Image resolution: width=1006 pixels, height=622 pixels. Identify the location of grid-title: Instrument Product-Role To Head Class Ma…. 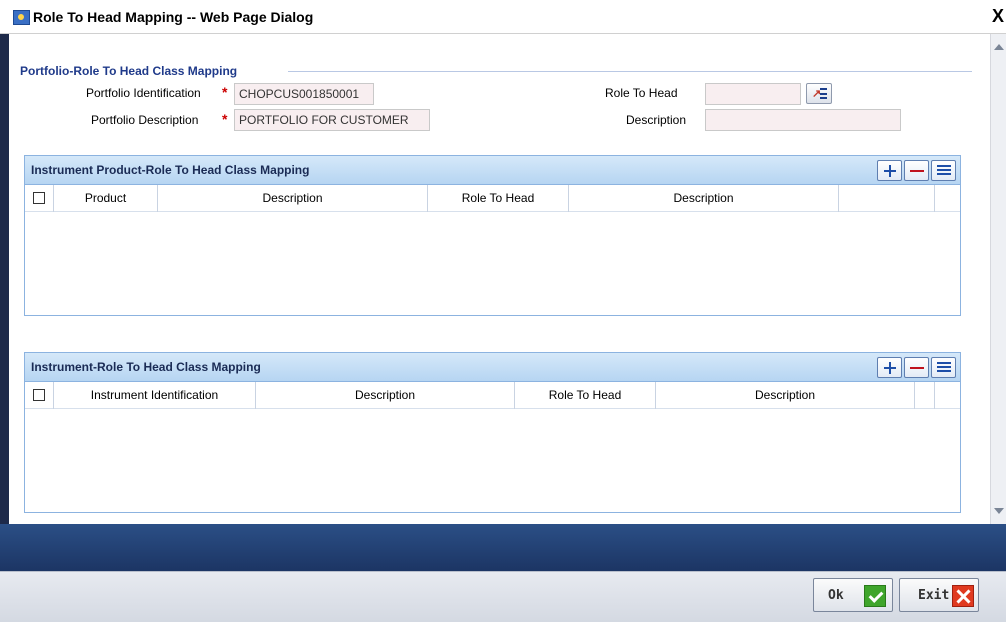
(170, 170).